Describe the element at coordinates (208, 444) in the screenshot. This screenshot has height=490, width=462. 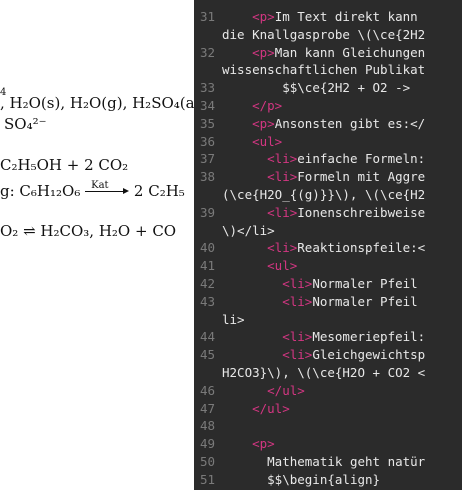
I see `line-number: 49` at that location.